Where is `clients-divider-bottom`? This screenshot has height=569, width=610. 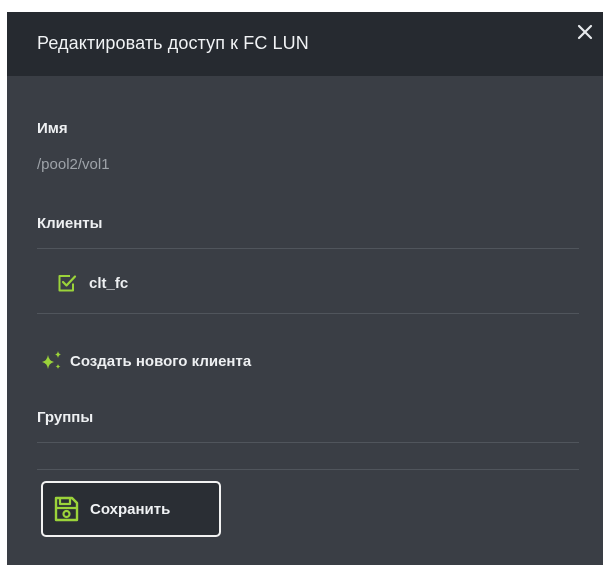
clients-divider-bottom is located at coordinates (308, 313).